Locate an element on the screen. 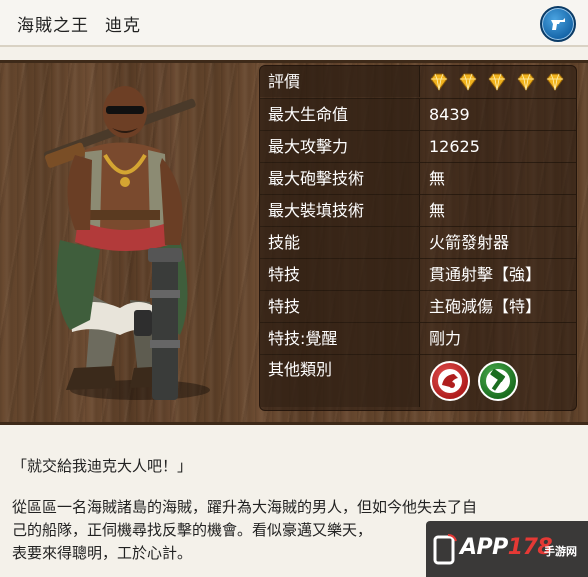  stat-value: 貫通射擊【強】 is located at coordinates (485, 274).